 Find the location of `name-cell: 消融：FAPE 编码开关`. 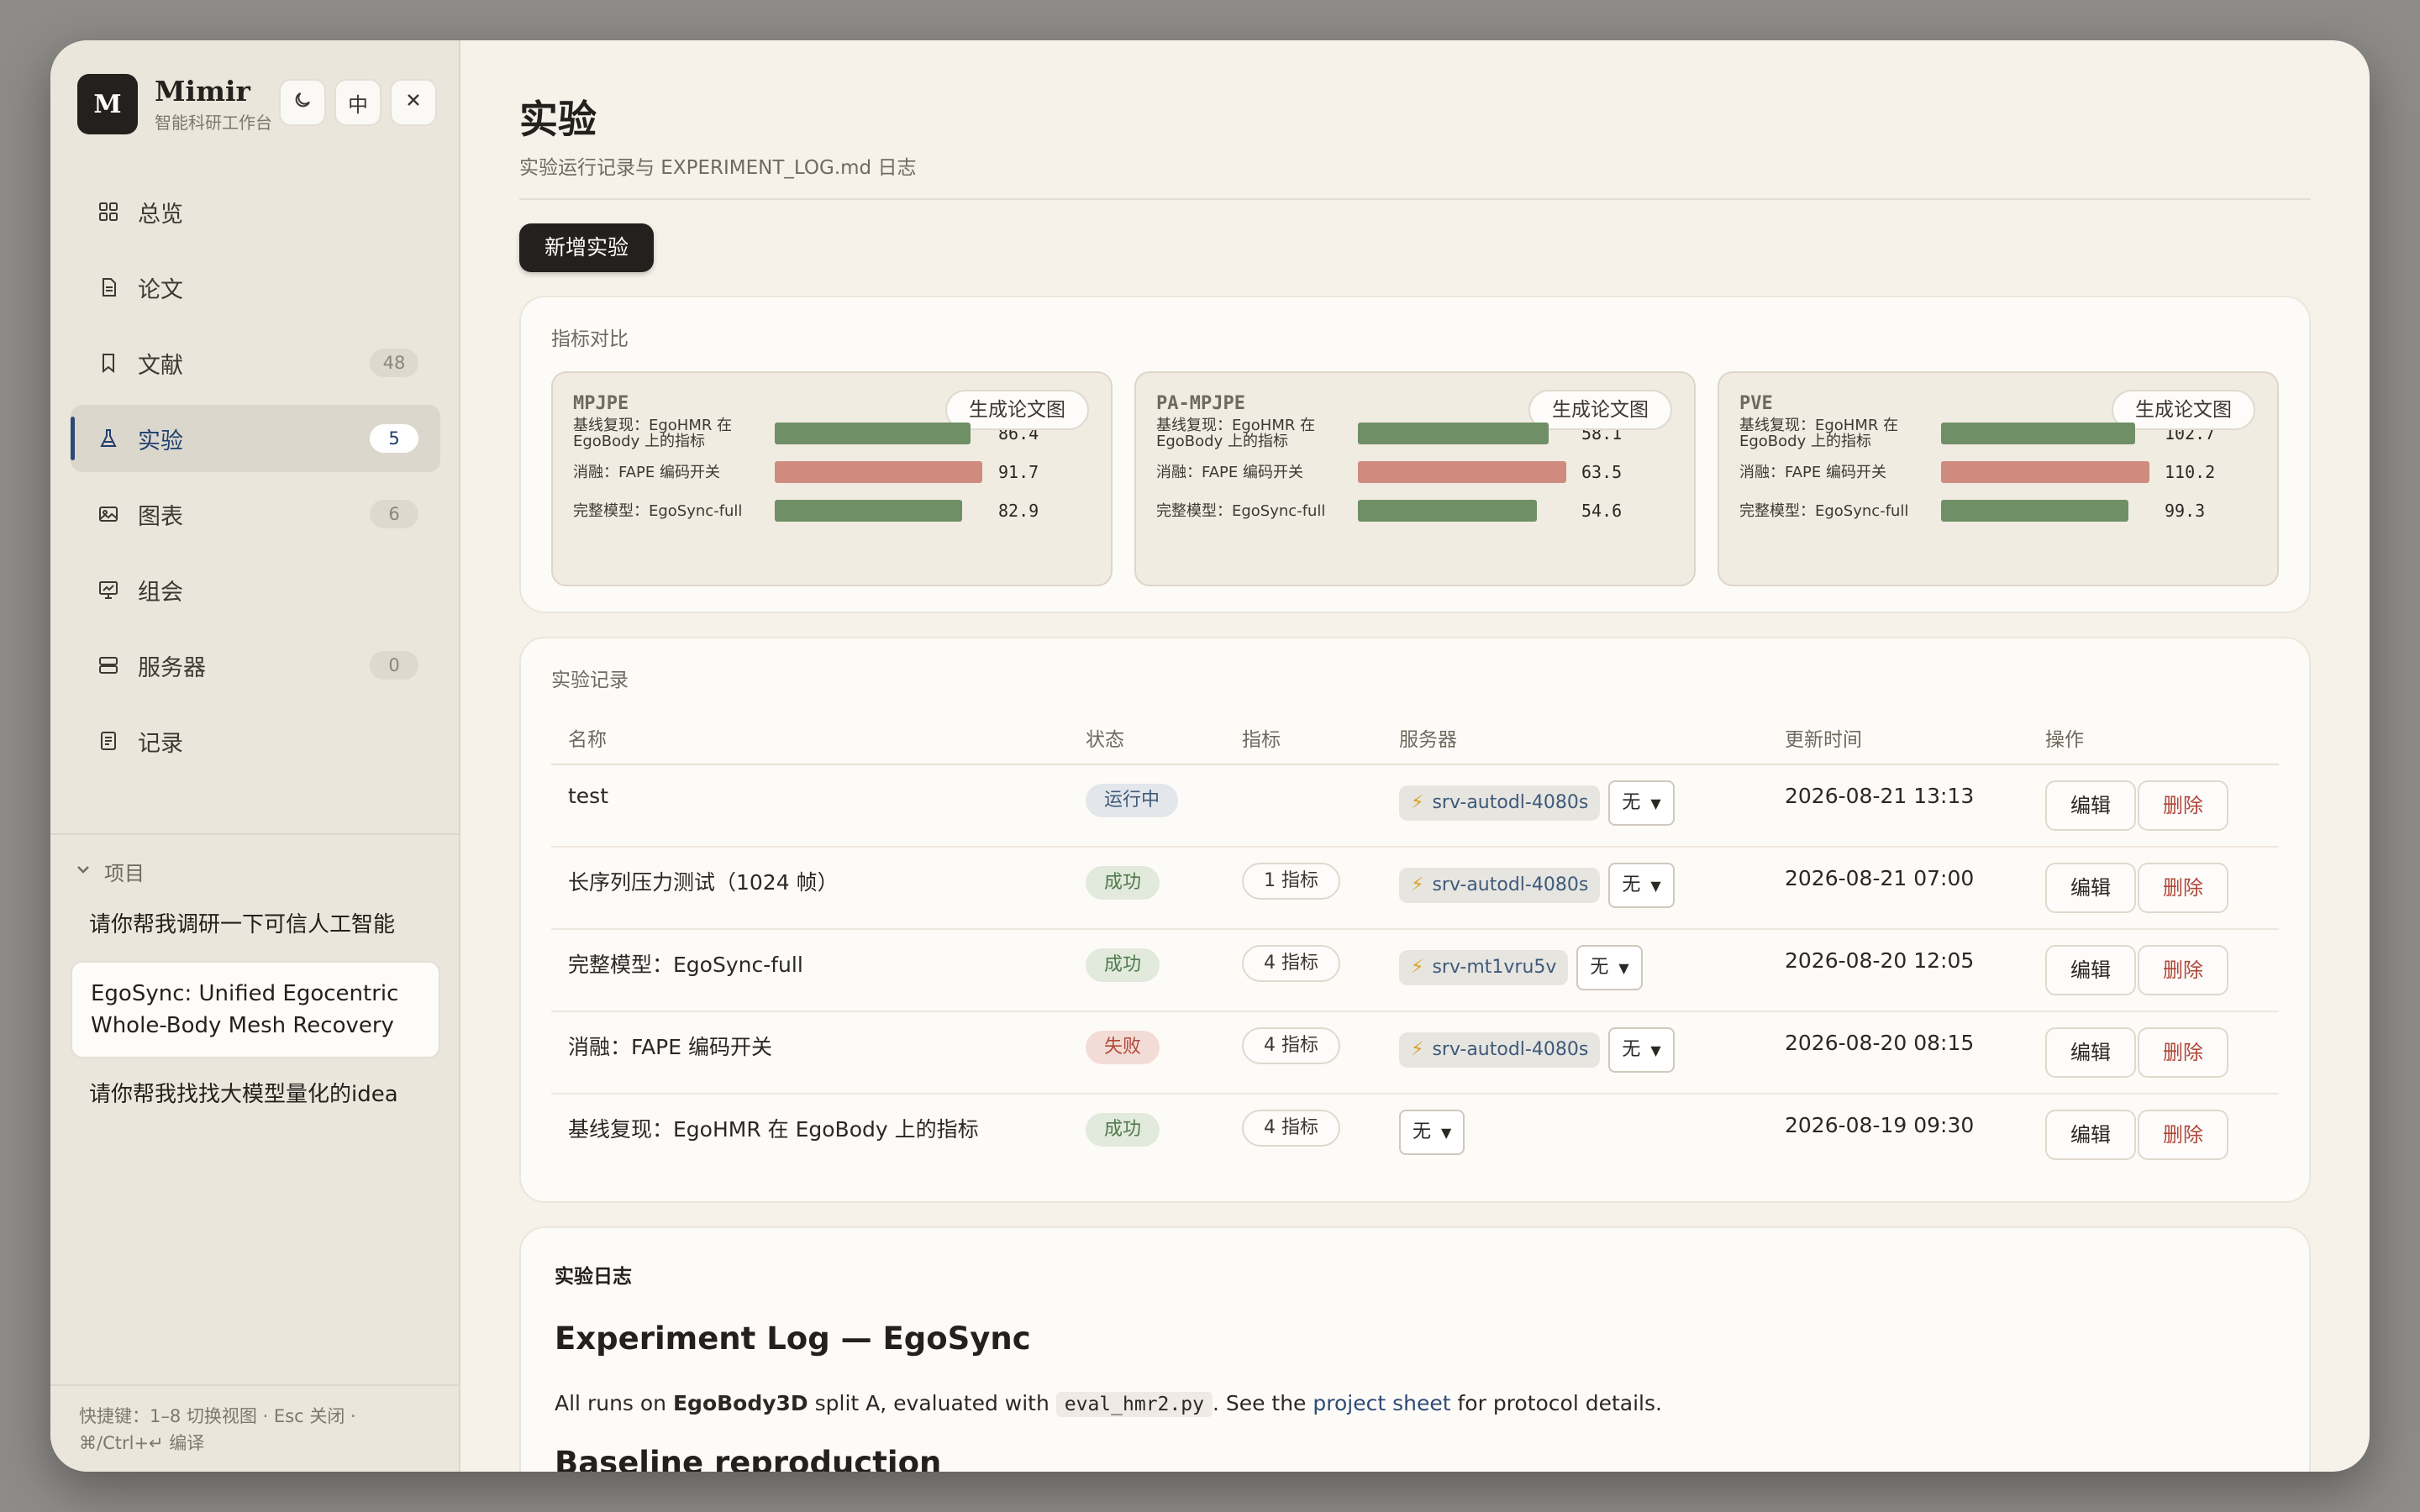

name-cell: 消融：FAPE 编码开关 is located at coordinates (810, 1053).